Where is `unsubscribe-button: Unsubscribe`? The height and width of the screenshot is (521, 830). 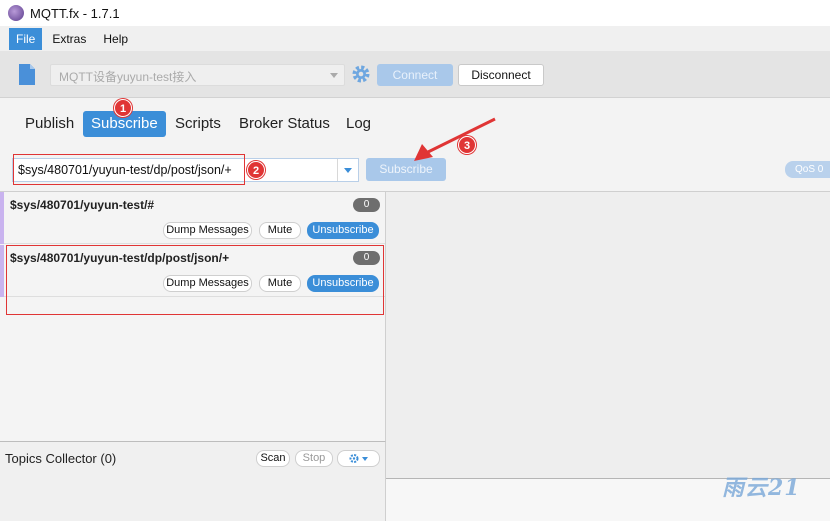 unsubscribe-button: Unsubscribe is located at coordinates (343, 230).